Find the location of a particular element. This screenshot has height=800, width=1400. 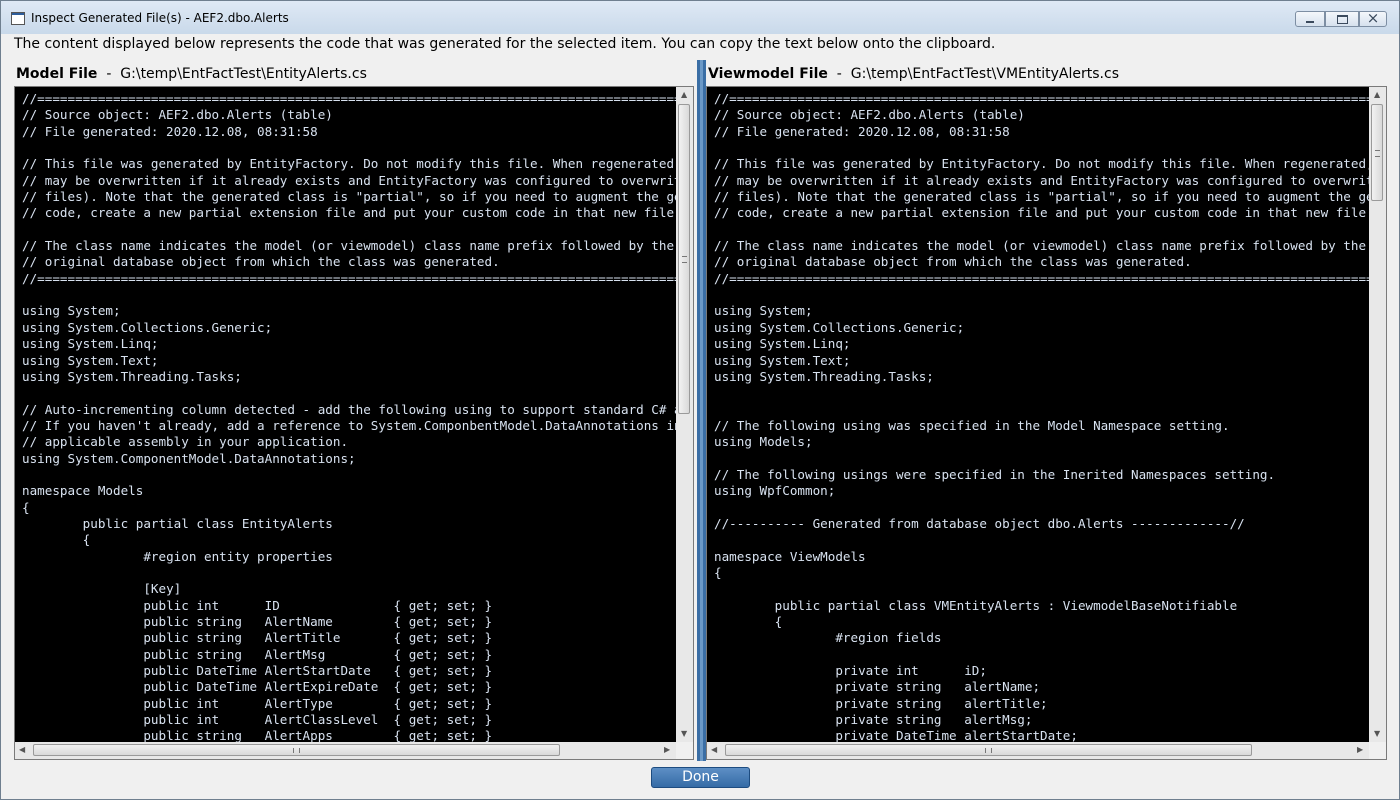

viewmodel-vertical-scroll-thumb is located at coordinates (1377, 152).